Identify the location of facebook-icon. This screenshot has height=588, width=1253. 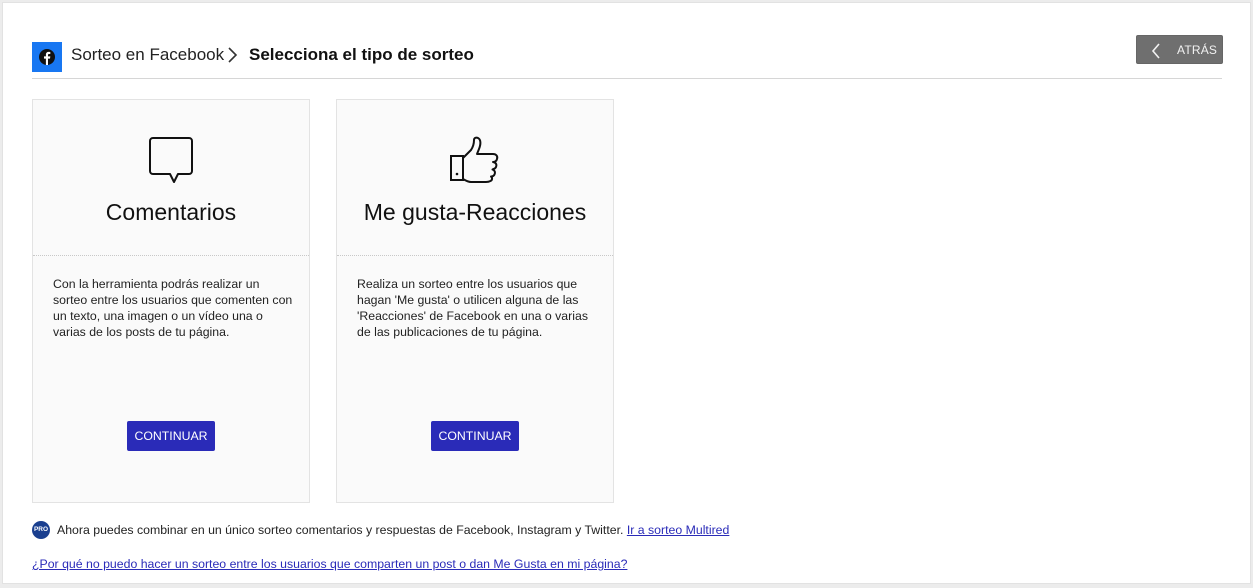
(47, 57).